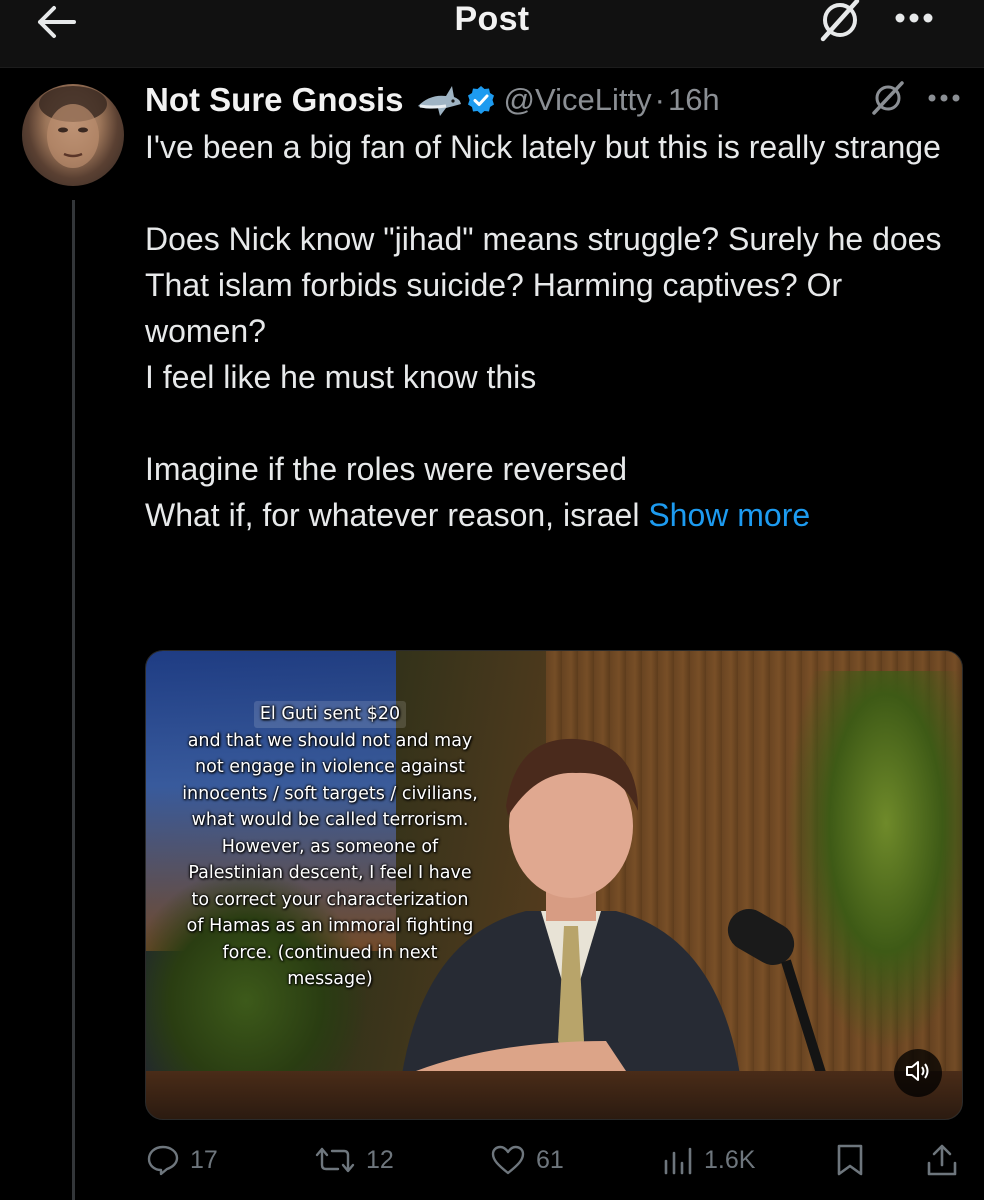 This screenshot has height=1200, width=984. What do you see at coordinates (392, 515) in the screenshot?
I see `post-line-last-text: What if, for whatever reason, israel` at bounding box center [392, 515].